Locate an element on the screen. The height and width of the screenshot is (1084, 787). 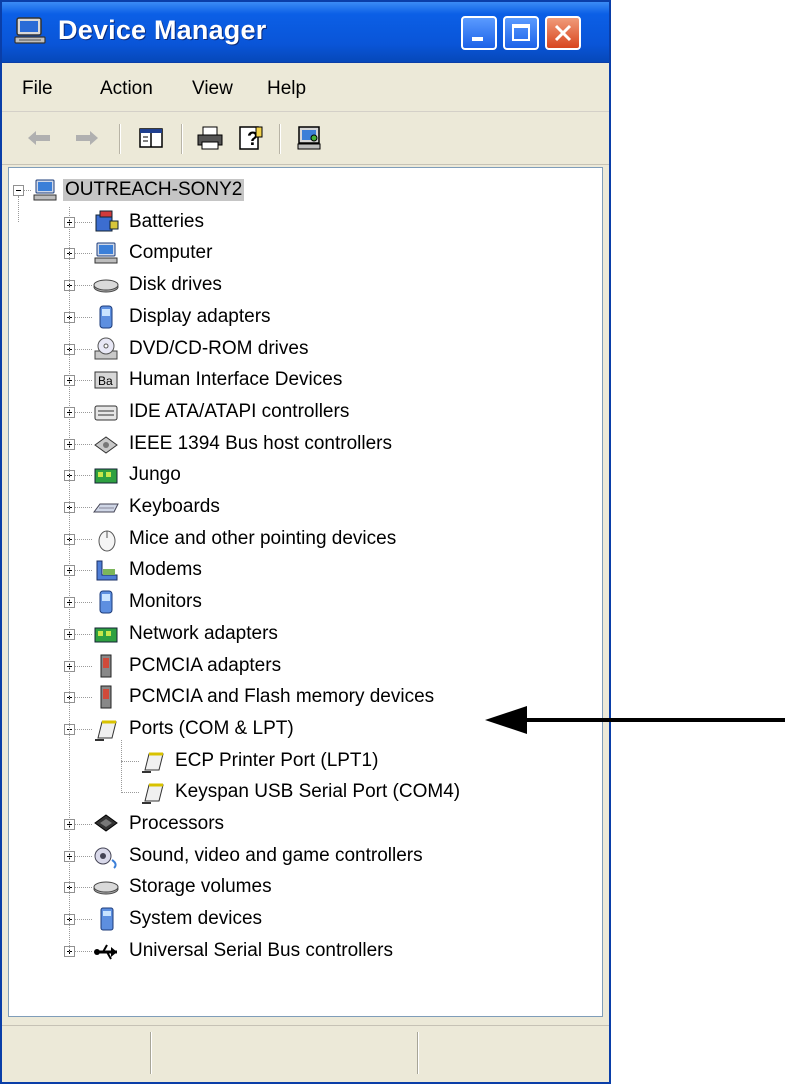
tree-category-node: Storage volumes is located at coordinates (305, 887).